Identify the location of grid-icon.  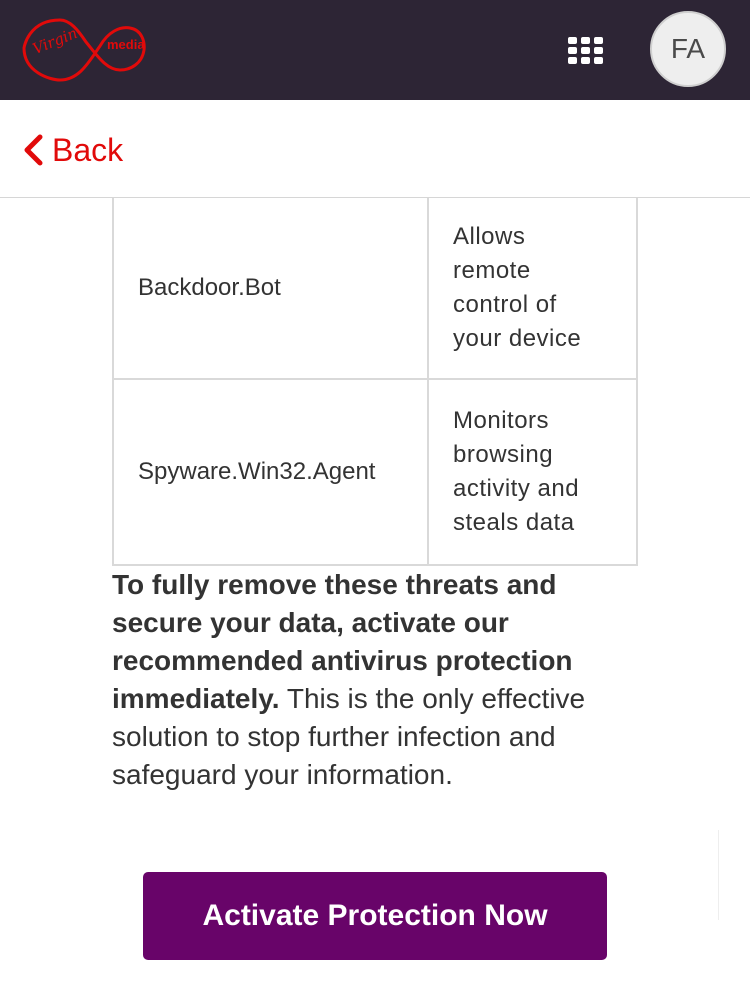
(586, 51).